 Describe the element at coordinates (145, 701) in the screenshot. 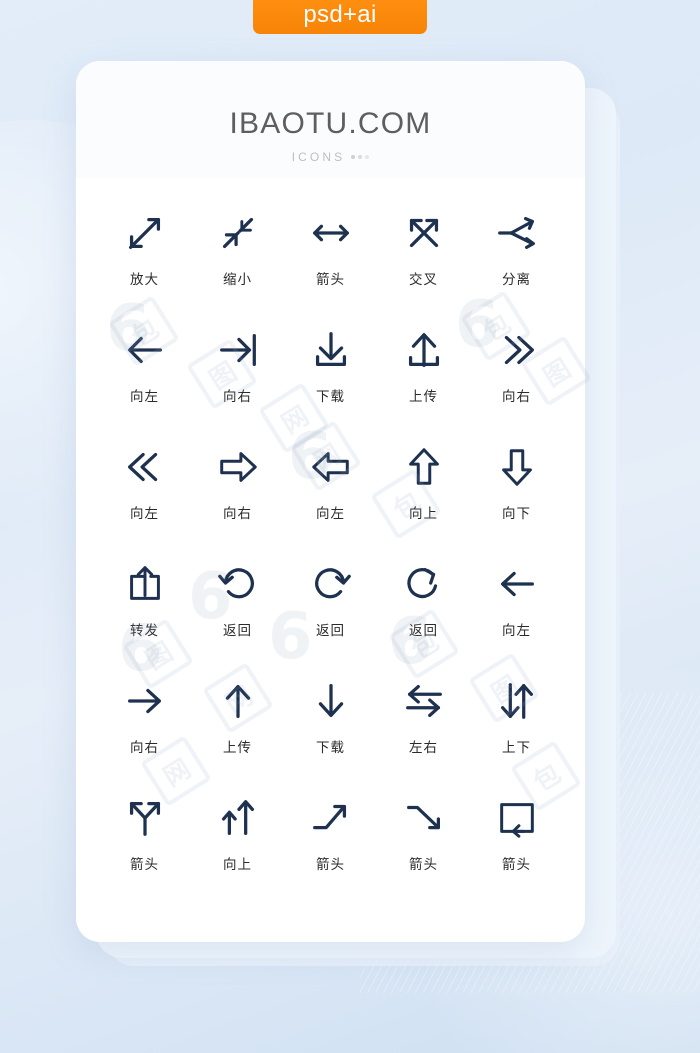

I see `arrow-right-thin-icon` at that location.